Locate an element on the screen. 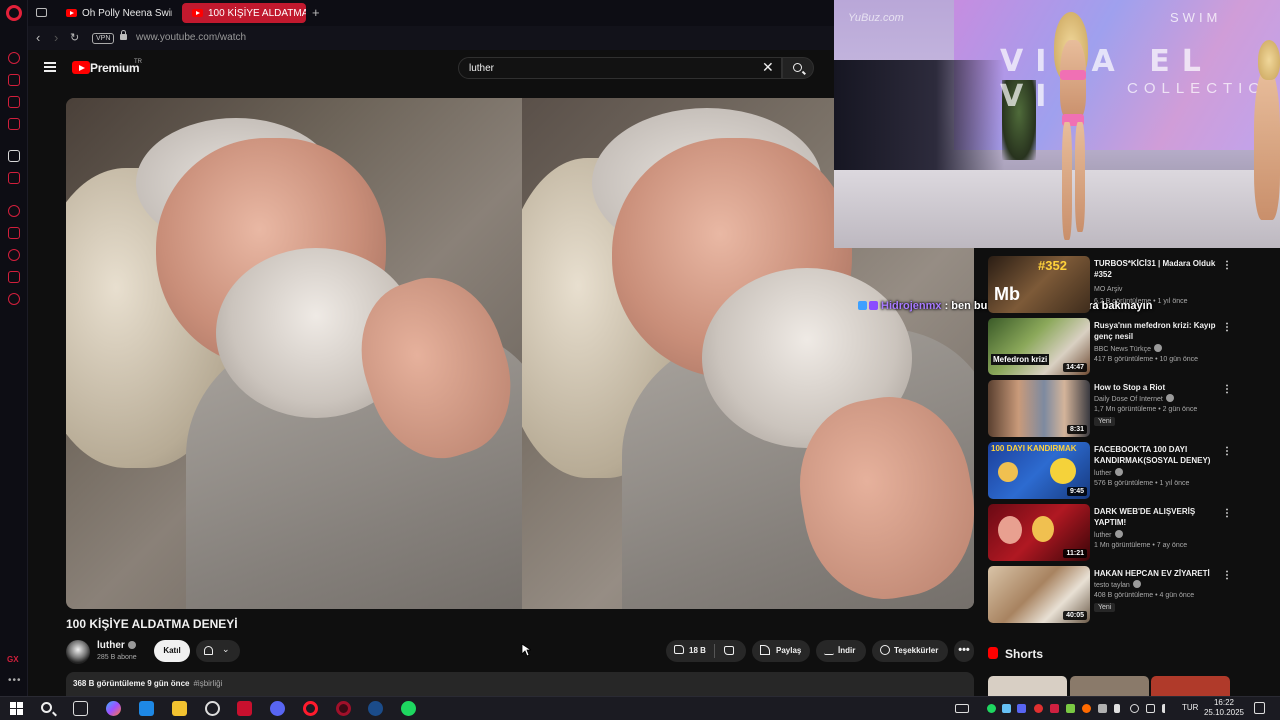 The image size is (1280, 720). microphone-icon is located at coordinates (1117, 708).